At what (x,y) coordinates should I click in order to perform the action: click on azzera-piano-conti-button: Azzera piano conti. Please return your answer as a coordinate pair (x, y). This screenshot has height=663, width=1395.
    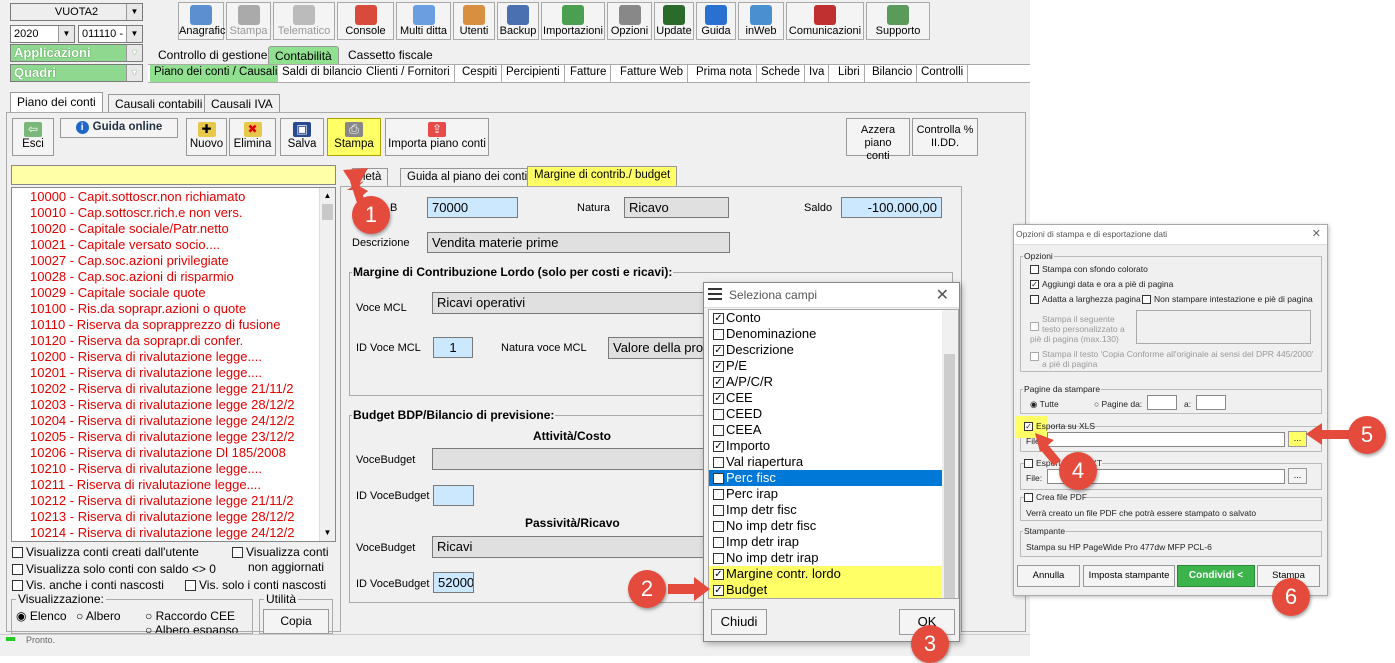
    Looking at the image, I should click on (878, 140).